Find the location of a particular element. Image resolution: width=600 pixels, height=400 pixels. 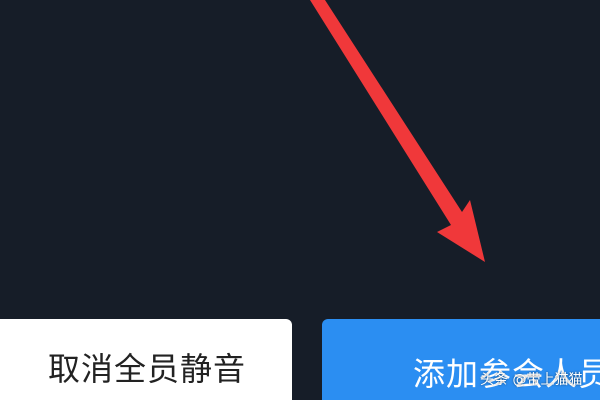

unmute-all-button: 取消全员静音 is located at coordinates (146, 359).